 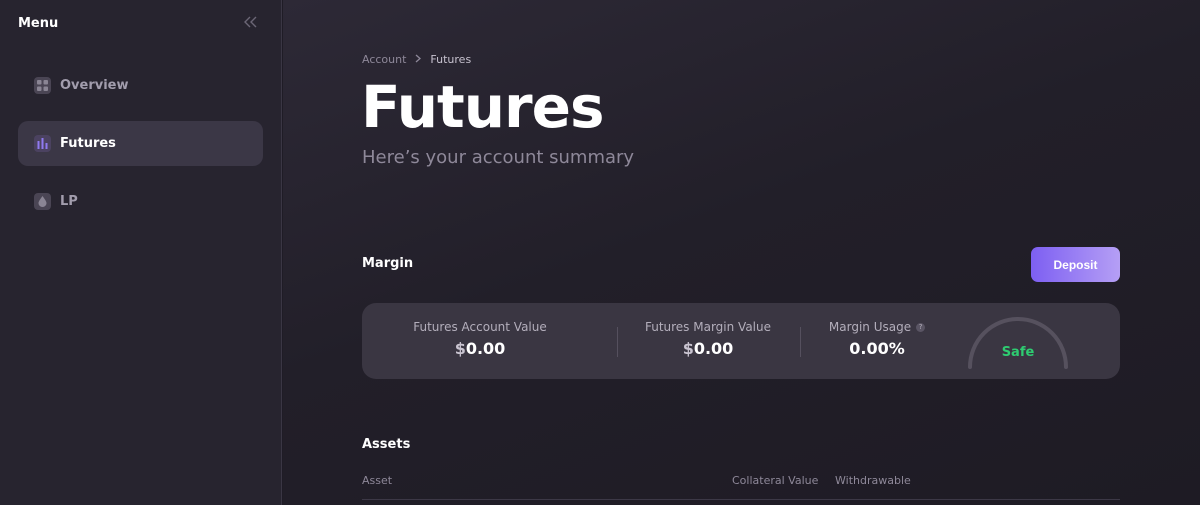 I want to click on breadcrumb: Account Futures, so click(x=416, y=59).